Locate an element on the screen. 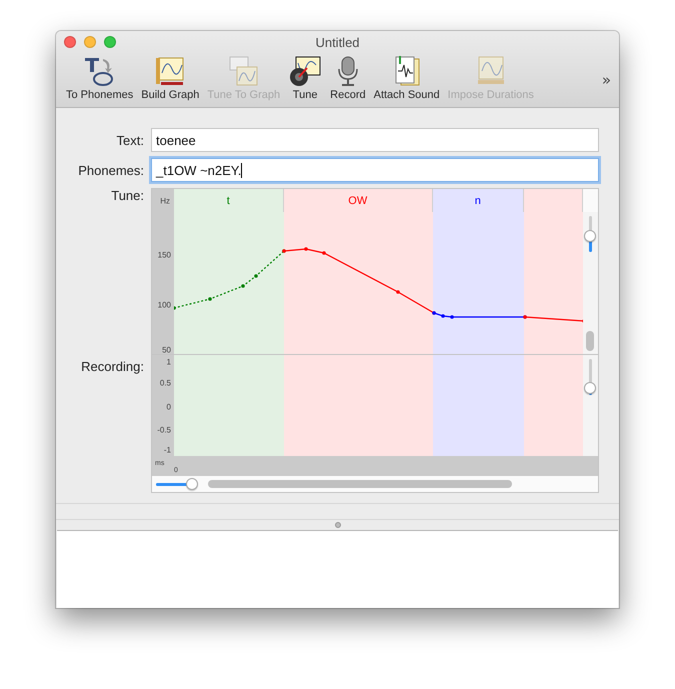 The width and height of the screenshot is (675, 689). field-label: Recording: is located at coordinates (112, 366).